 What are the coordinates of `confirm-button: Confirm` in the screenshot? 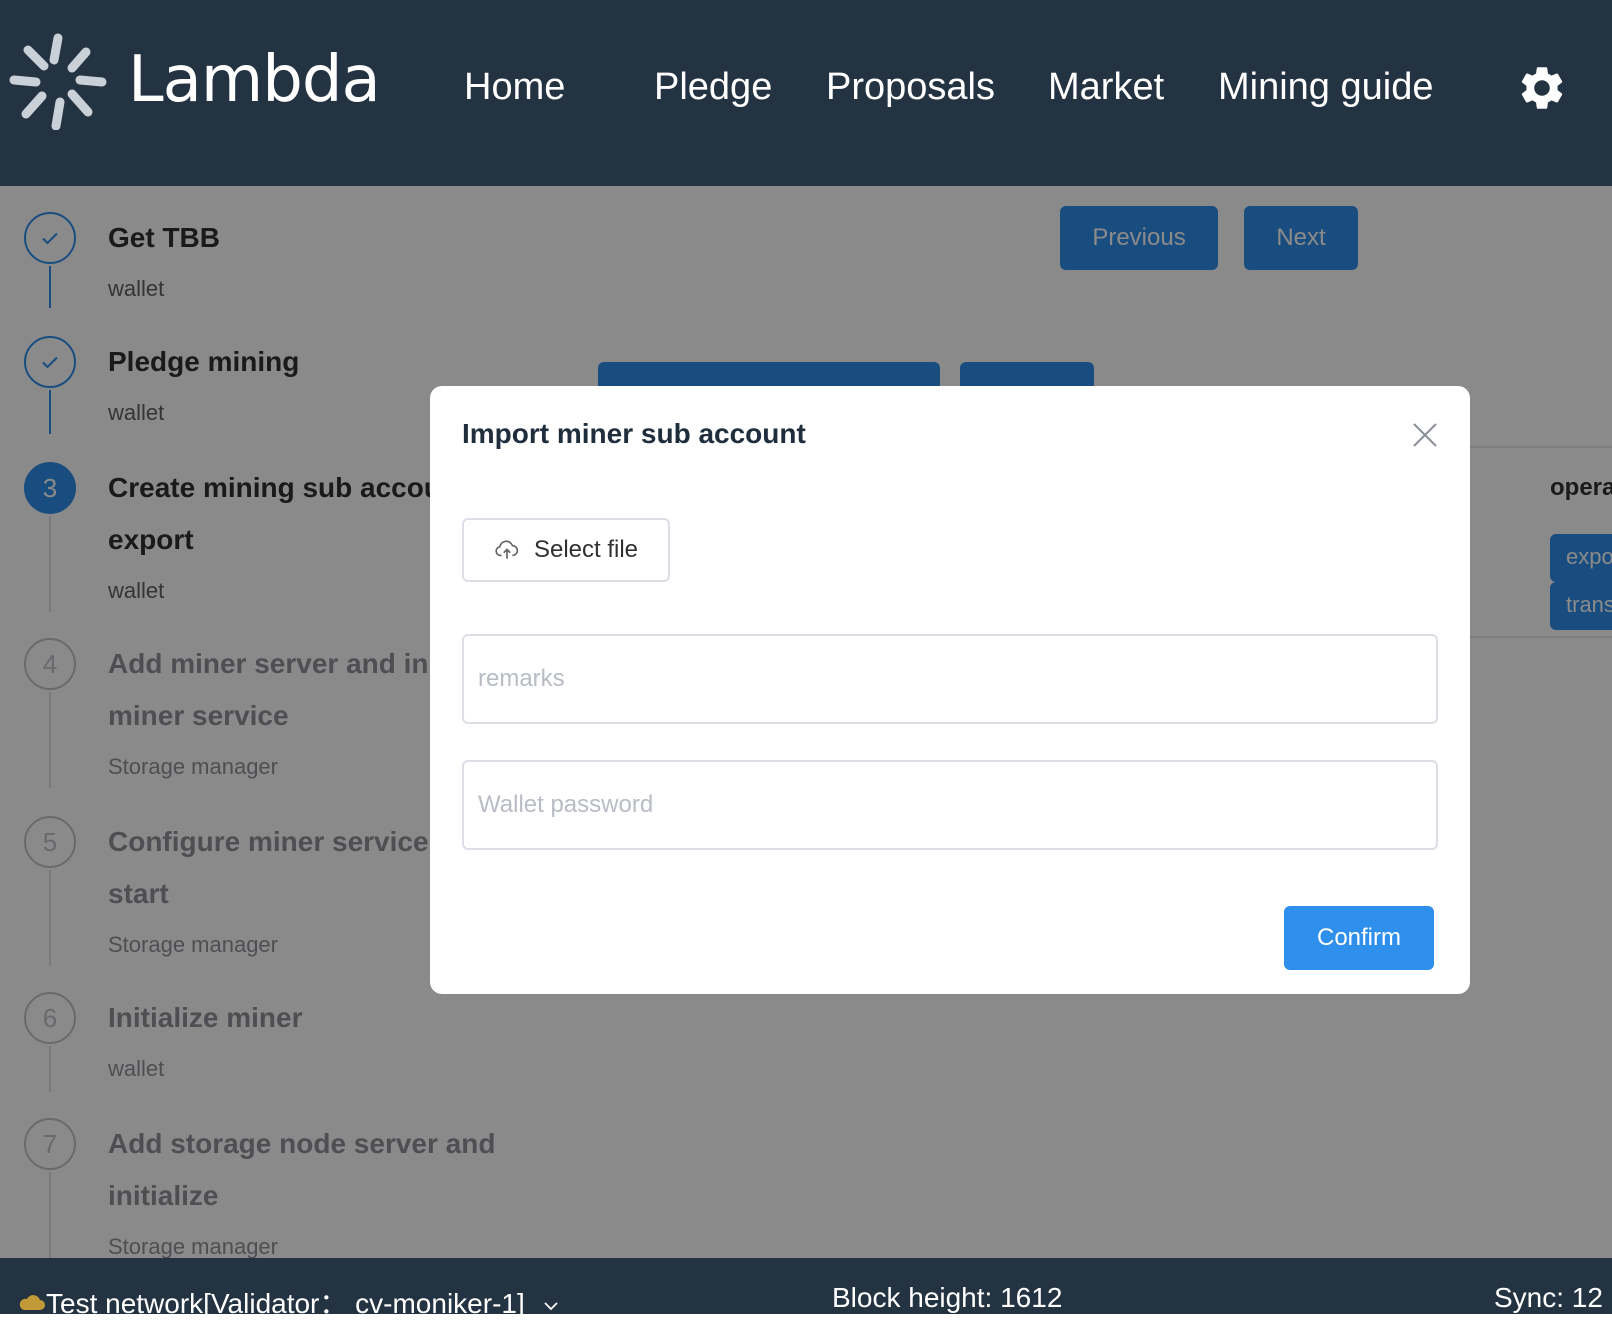 It's located at (1359, 938).